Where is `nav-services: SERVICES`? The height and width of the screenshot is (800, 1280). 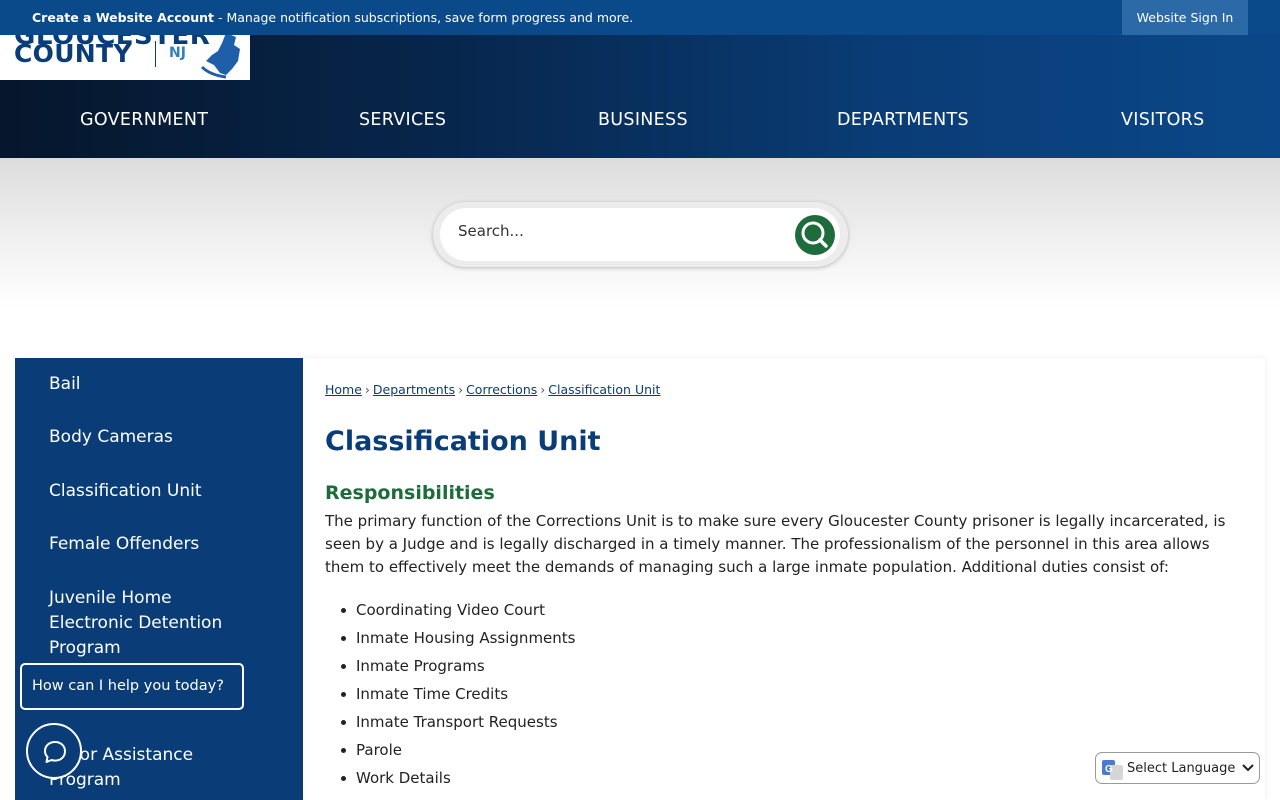
nav-services: SERVICES is located at coordinates (402, 120).